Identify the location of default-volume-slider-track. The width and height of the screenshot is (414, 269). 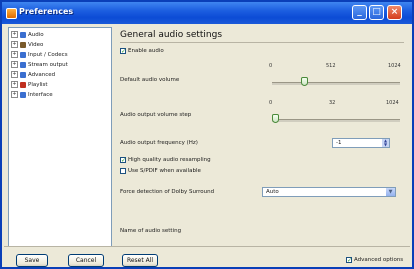
(336, 83).